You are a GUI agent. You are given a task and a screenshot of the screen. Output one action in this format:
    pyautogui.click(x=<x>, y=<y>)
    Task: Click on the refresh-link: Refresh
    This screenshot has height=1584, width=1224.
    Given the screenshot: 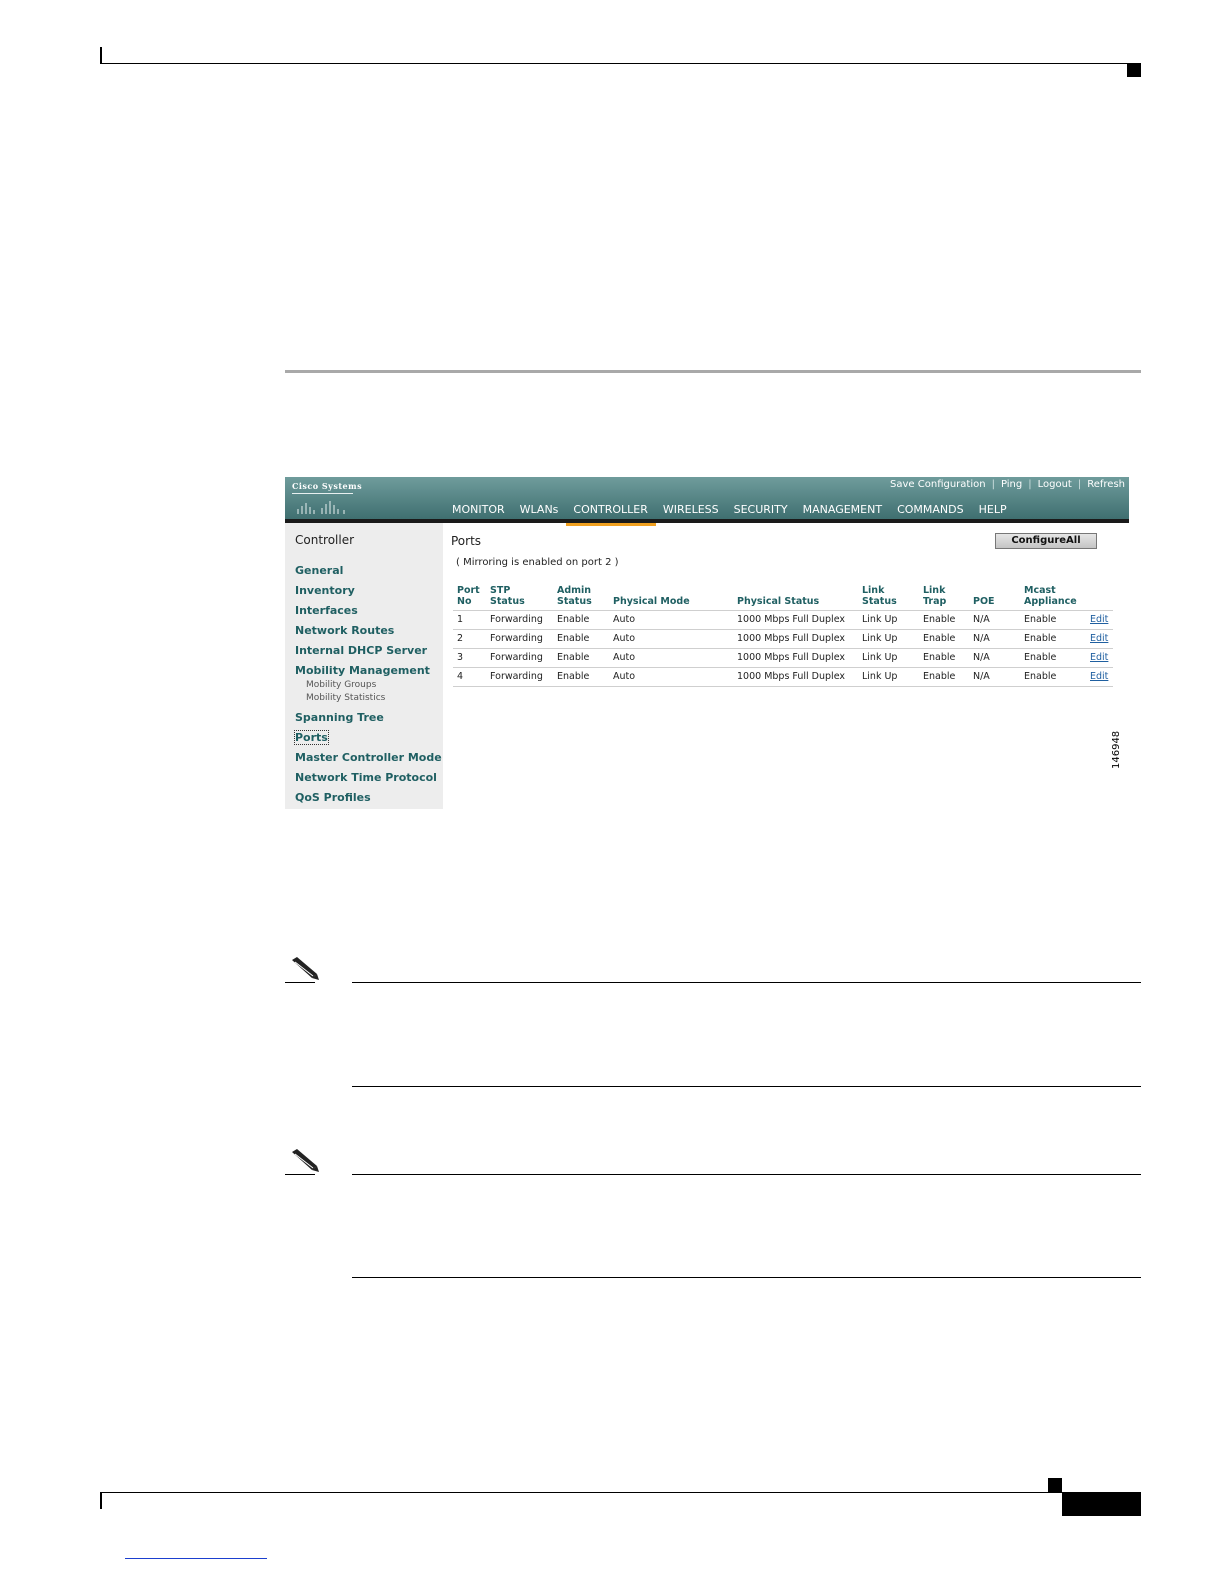 What is the action you would take?
    pyautogui.click(x=1106, y=484)
    